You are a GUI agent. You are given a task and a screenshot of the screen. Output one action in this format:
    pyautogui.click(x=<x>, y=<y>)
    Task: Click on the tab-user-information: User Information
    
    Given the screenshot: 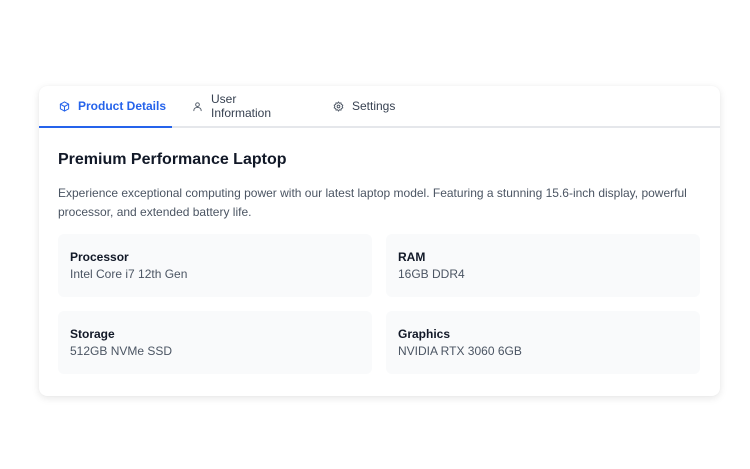 What is the action you would take?
    pyautogui.click(x=235, y=106)
    